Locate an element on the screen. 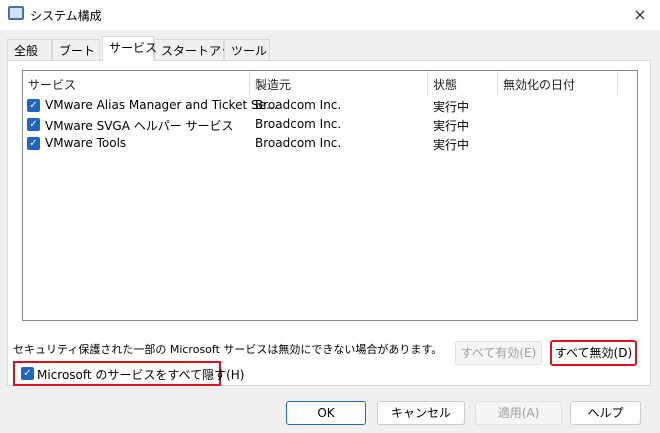 The height and width of the screenshot is (433, 660). service-name: VMware SVGA ヘルパー サービス is located at coordinates (139, 126).